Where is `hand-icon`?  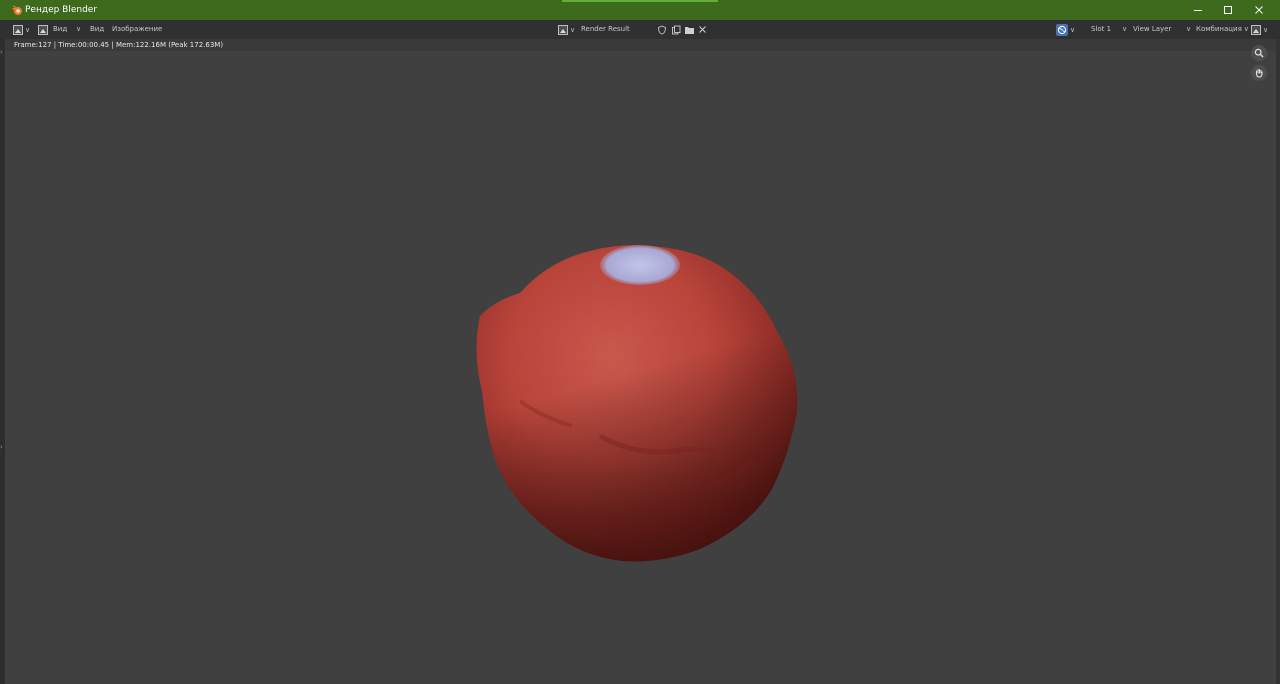 hand-icon is located at coordinates (1259, 73).